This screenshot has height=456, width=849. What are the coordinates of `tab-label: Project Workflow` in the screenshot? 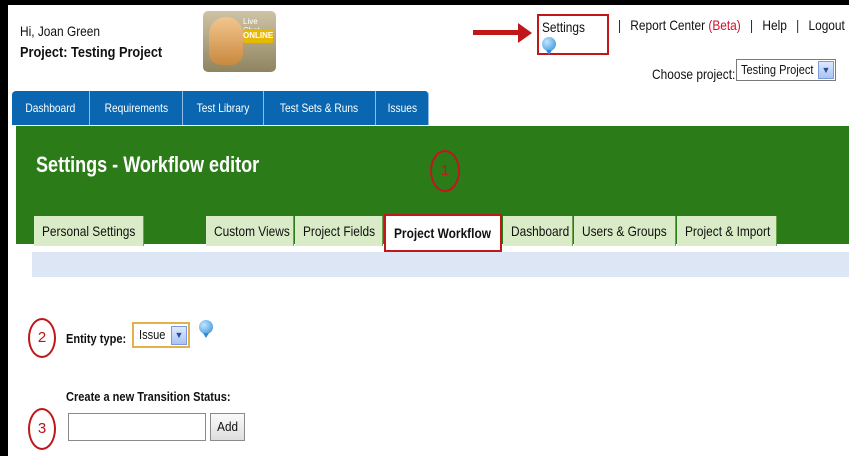 It's located at (442, 233).